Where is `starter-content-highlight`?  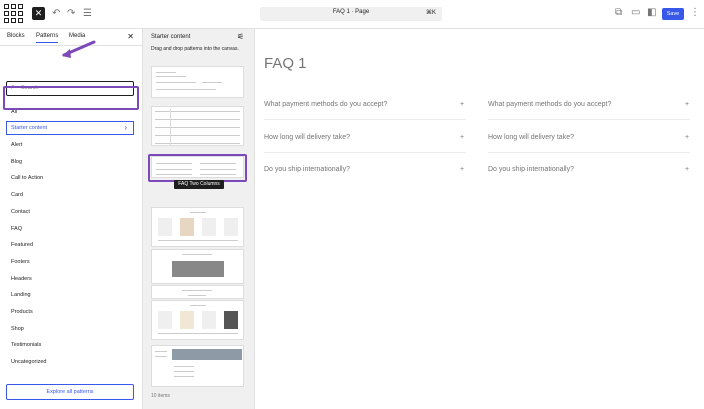
starter-content-highlight is located at coordinates (71, 98).